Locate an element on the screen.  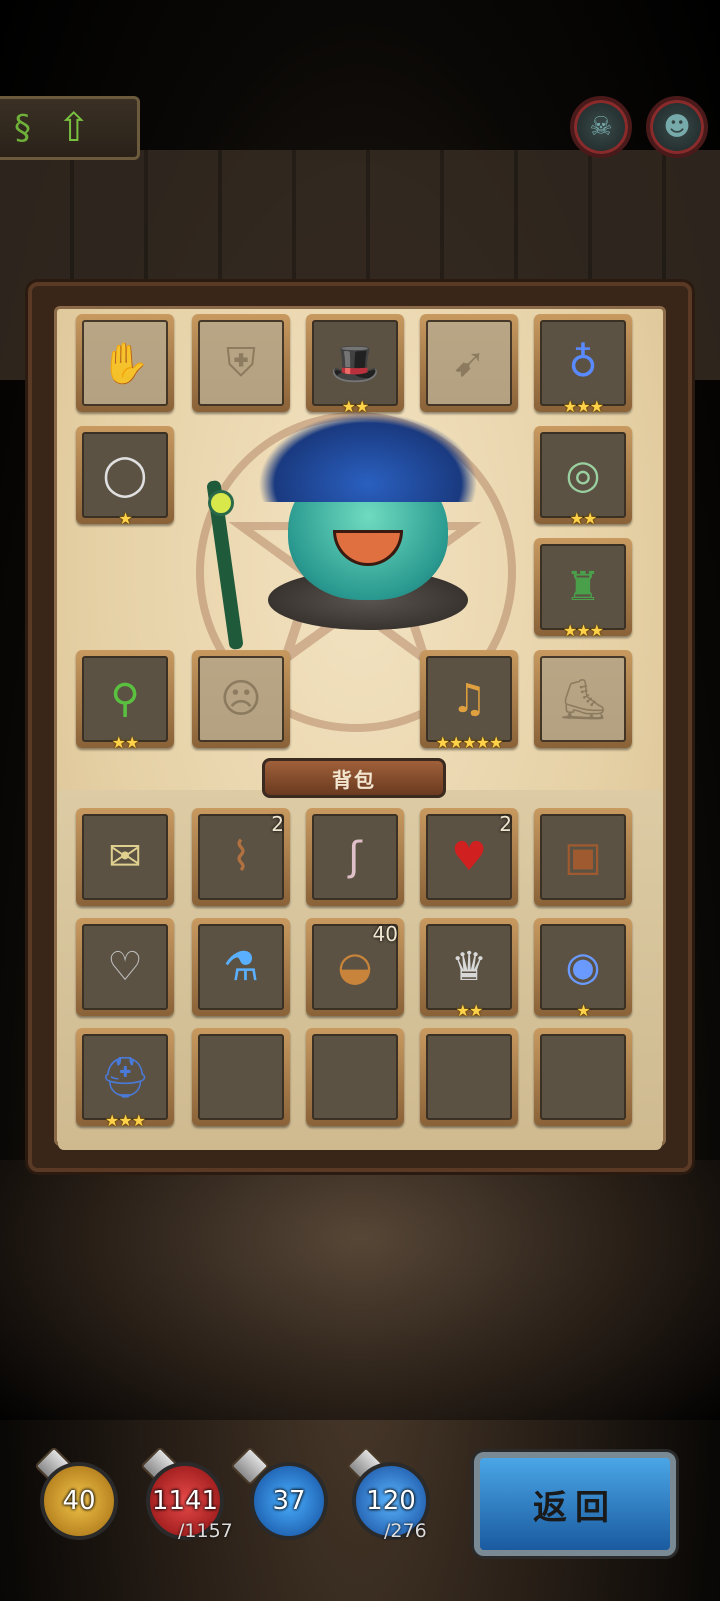
bag-slot: ⛑ ★★★ is located at coordinates (125, 1079).